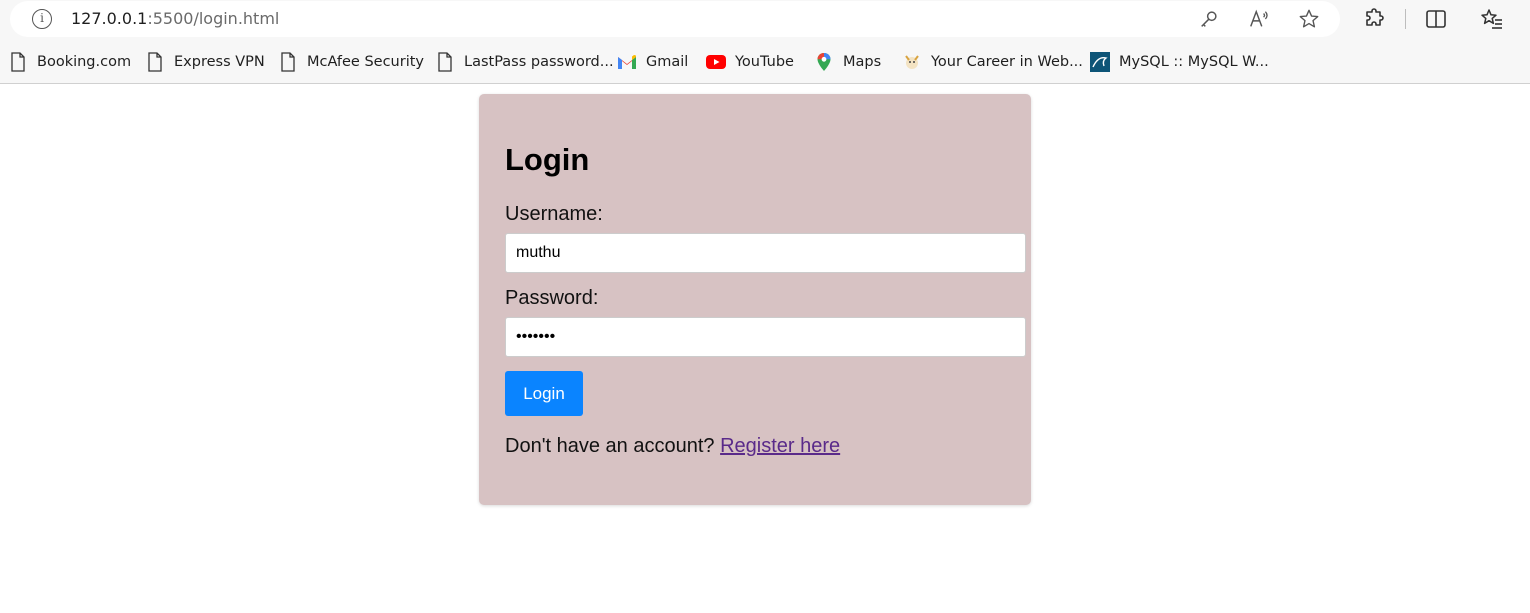 The width and height of the screenshot is (1530, 613). I want to click on extensions-icon, so click(1375, 19).